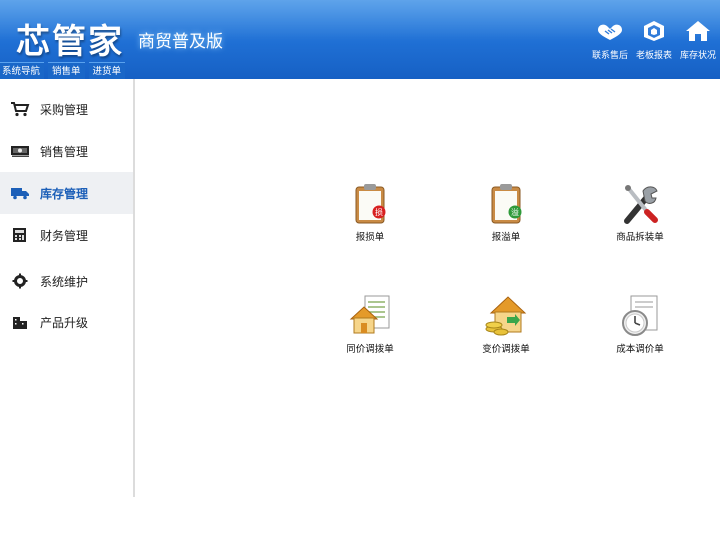 The image size is (720, 551). What do you see at coordinates (20, 194) in the screenshot?
I see `truck-icon` at bounding box center [20, 194].